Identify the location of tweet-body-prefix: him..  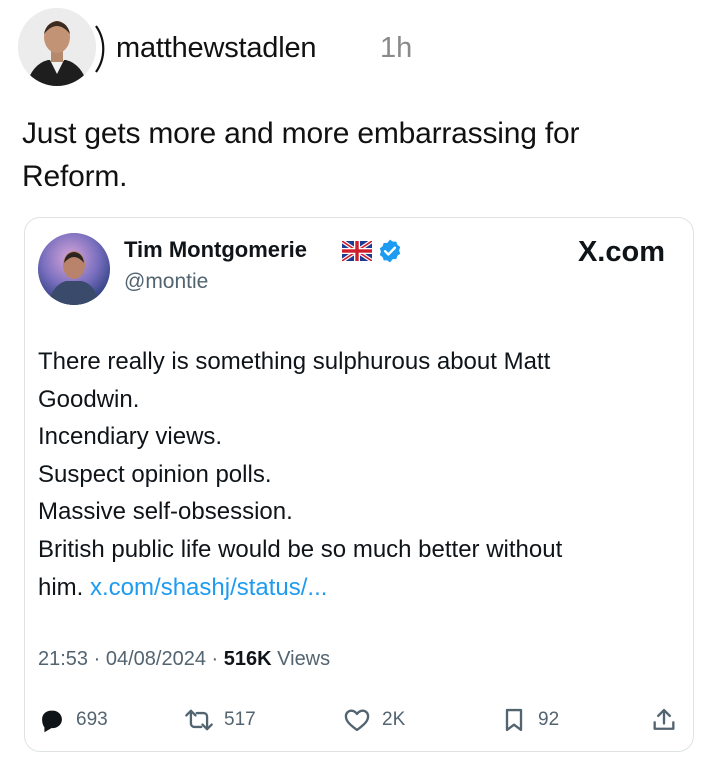
(61, 587).